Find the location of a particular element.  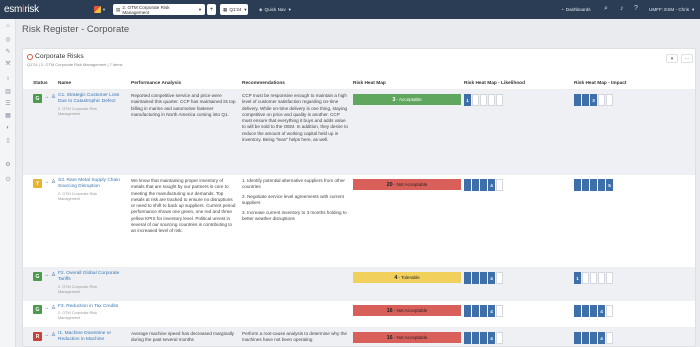

heat-label: - Acceptable is located at coordinates (409, 99).